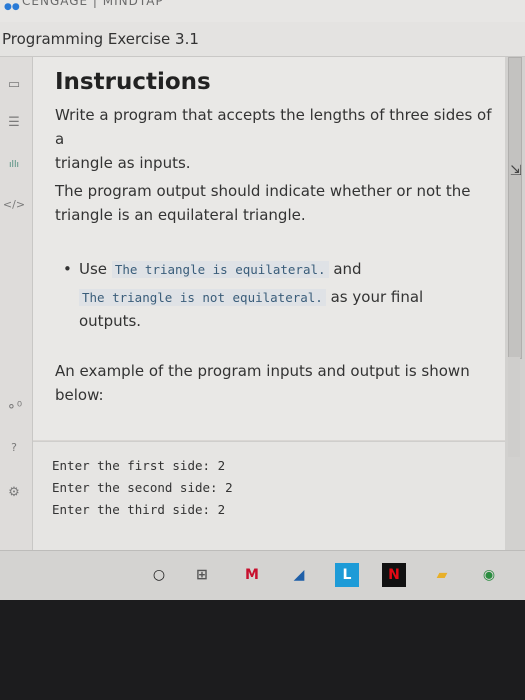 Image resolution: width=525 pixels, height=700 pixels. Describe the element at coordinates (202, 297) in the screenshot. I see `code-output-not-equilateral: The triangle is not equilateral.` at that location.